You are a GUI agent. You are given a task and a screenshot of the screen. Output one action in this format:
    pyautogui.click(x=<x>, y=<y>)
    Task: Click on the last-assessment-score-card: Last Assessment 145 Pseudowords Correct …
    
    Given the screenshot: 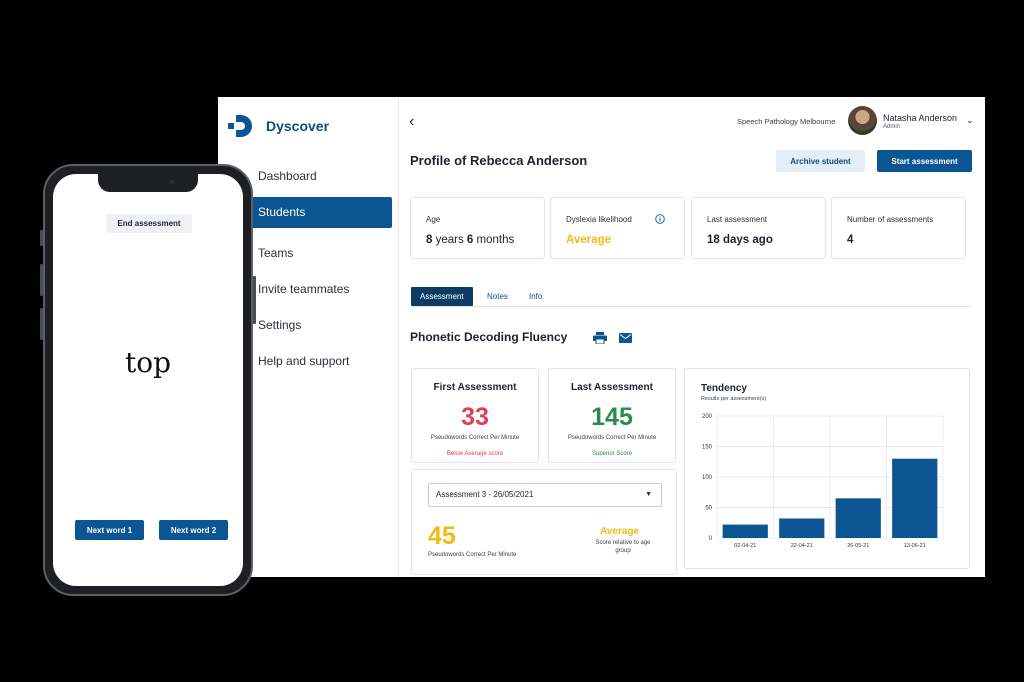 What is the action you would take?
    pyautogui.click(x=612, y=415)
    